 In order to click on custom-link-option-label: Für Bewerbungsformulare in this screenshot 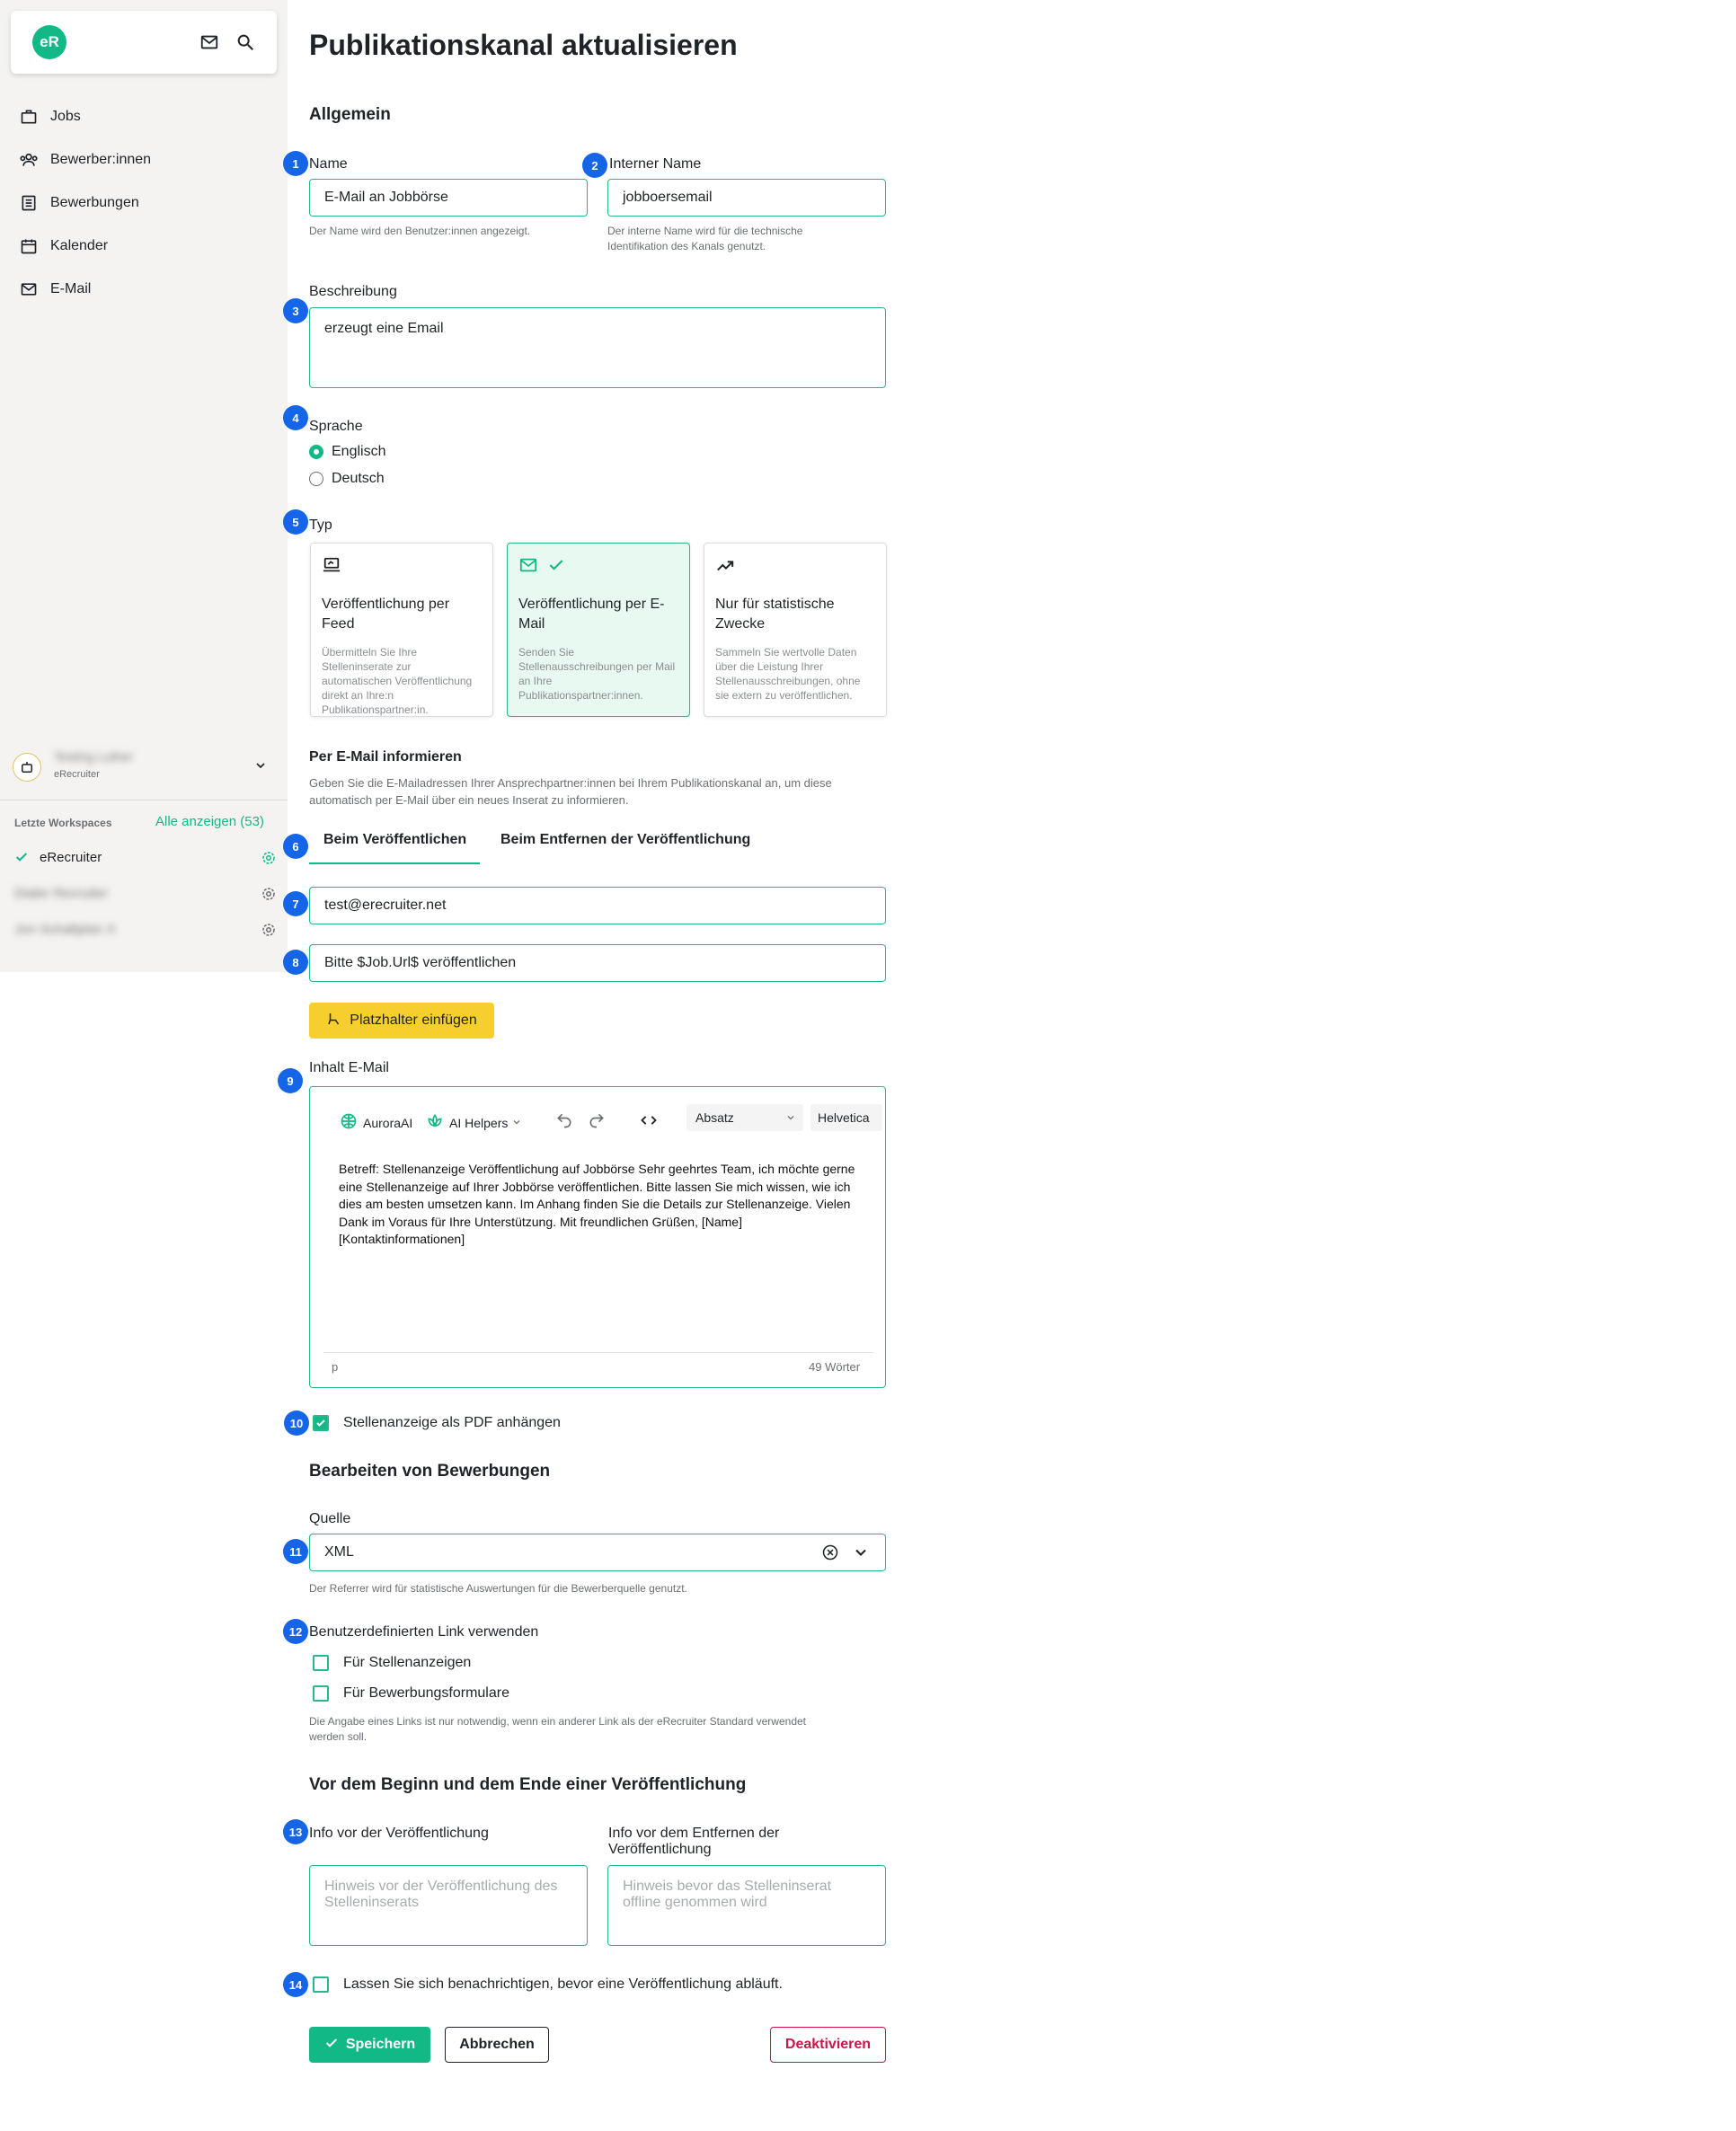, I will do `click(426, 1693)`.